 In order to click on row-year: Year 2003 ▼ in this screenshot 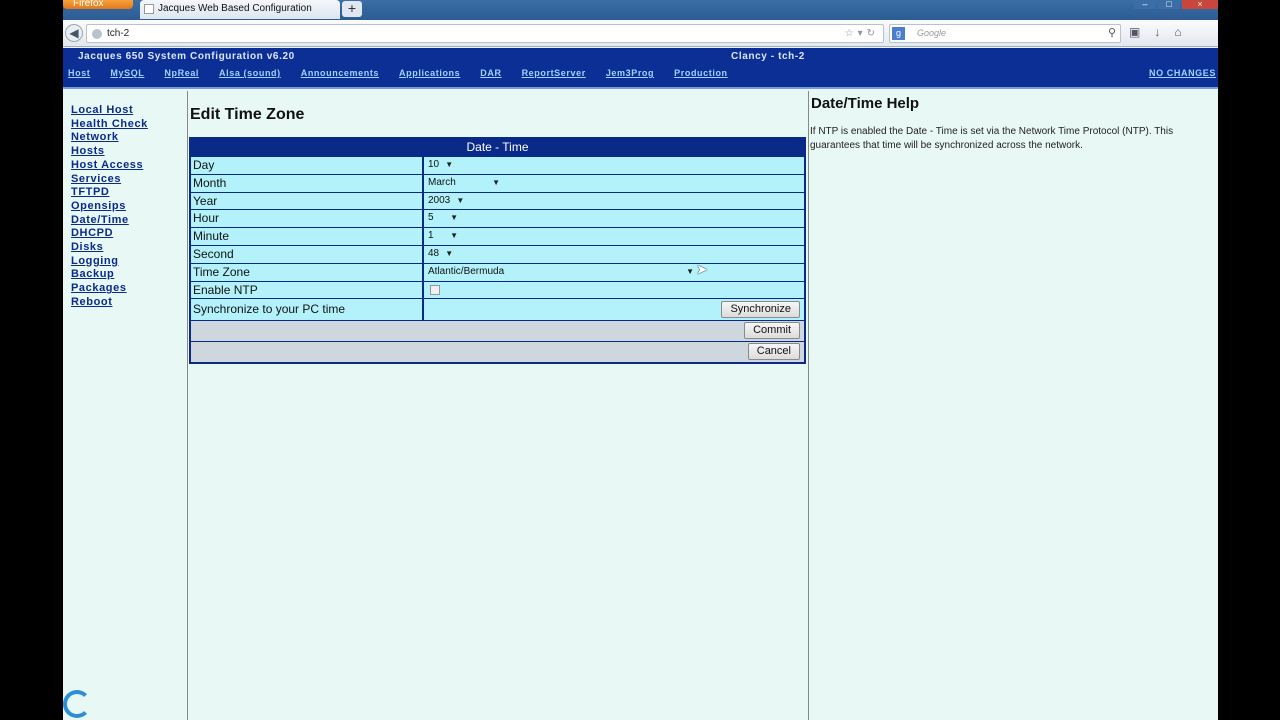, I will do `click(497, 200)`.